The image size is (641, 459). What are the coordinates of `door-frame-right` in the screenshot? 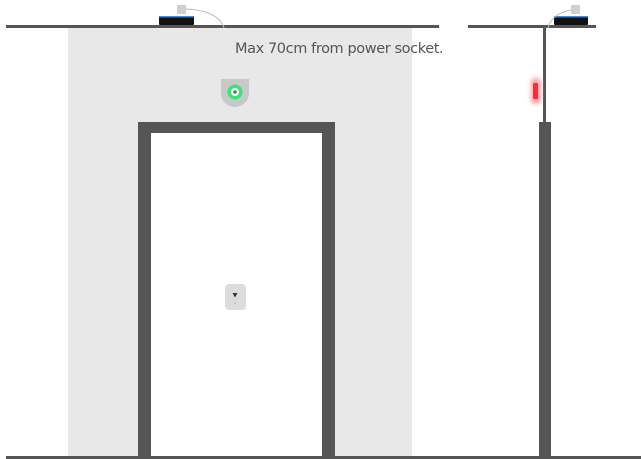 It's located at (328, 290).